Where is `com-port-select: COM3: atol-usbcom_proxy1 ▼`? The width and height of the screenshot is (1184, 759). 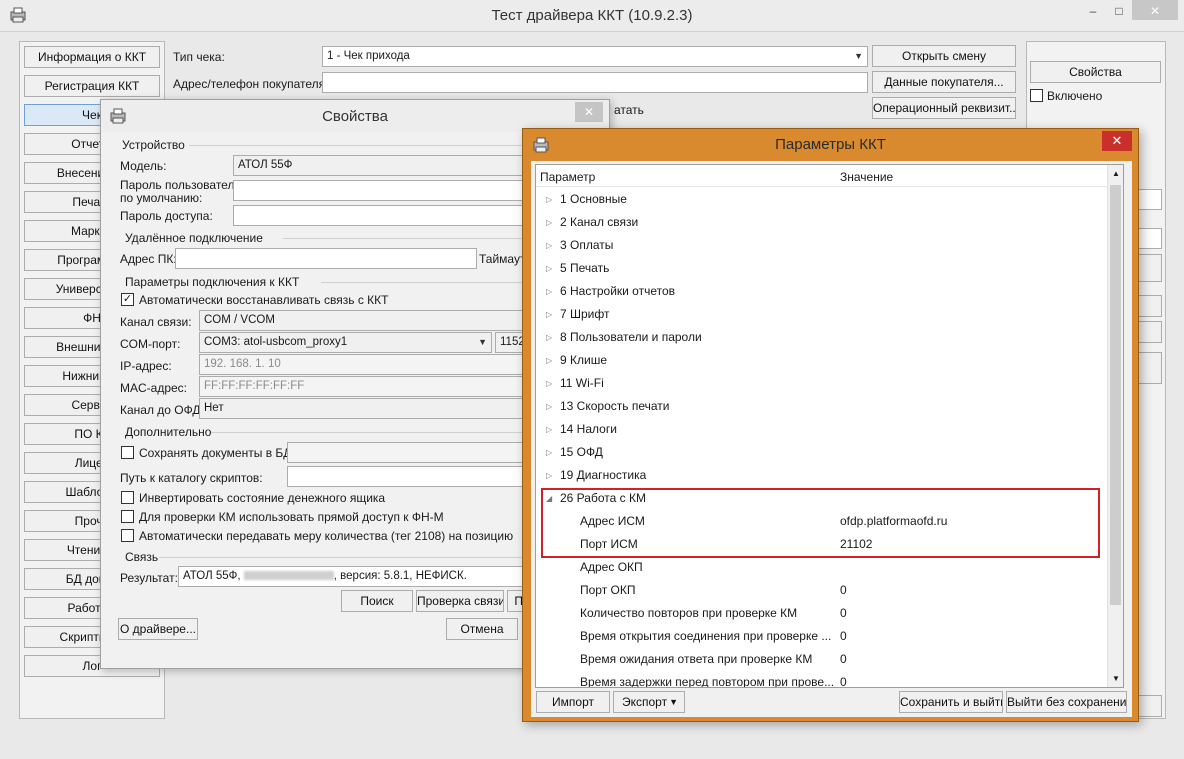
com-port-select: COM3: atol-usbcom_proxy1 ▼ is located at coordinates (345, 342).